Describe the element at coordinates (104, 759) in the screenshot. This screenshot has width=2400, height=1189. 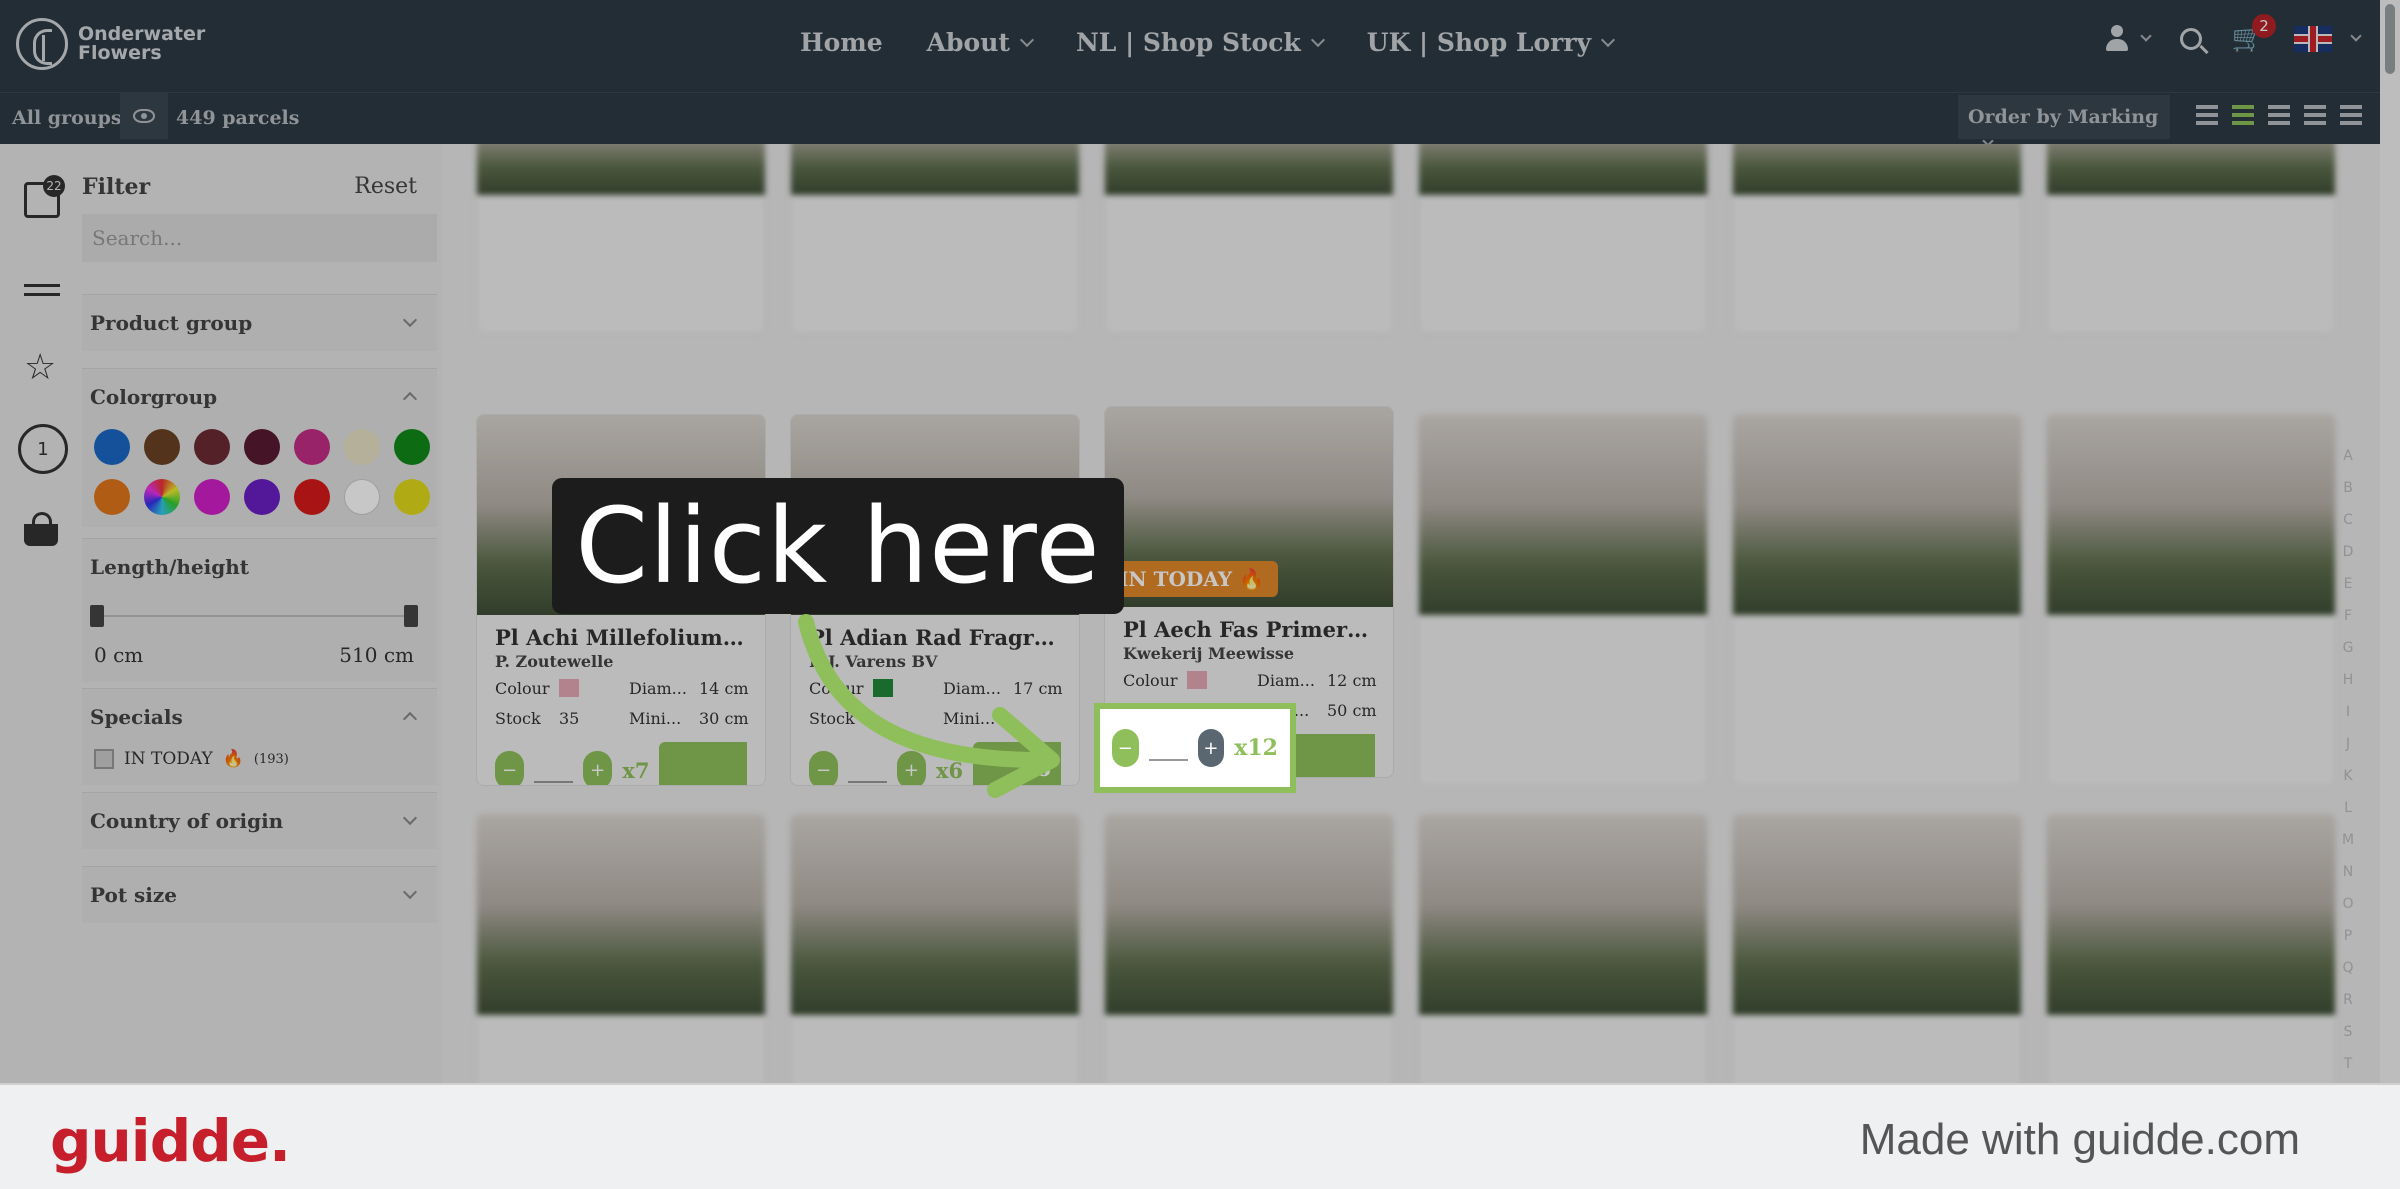
I see `in-today-checkbox` at that location.